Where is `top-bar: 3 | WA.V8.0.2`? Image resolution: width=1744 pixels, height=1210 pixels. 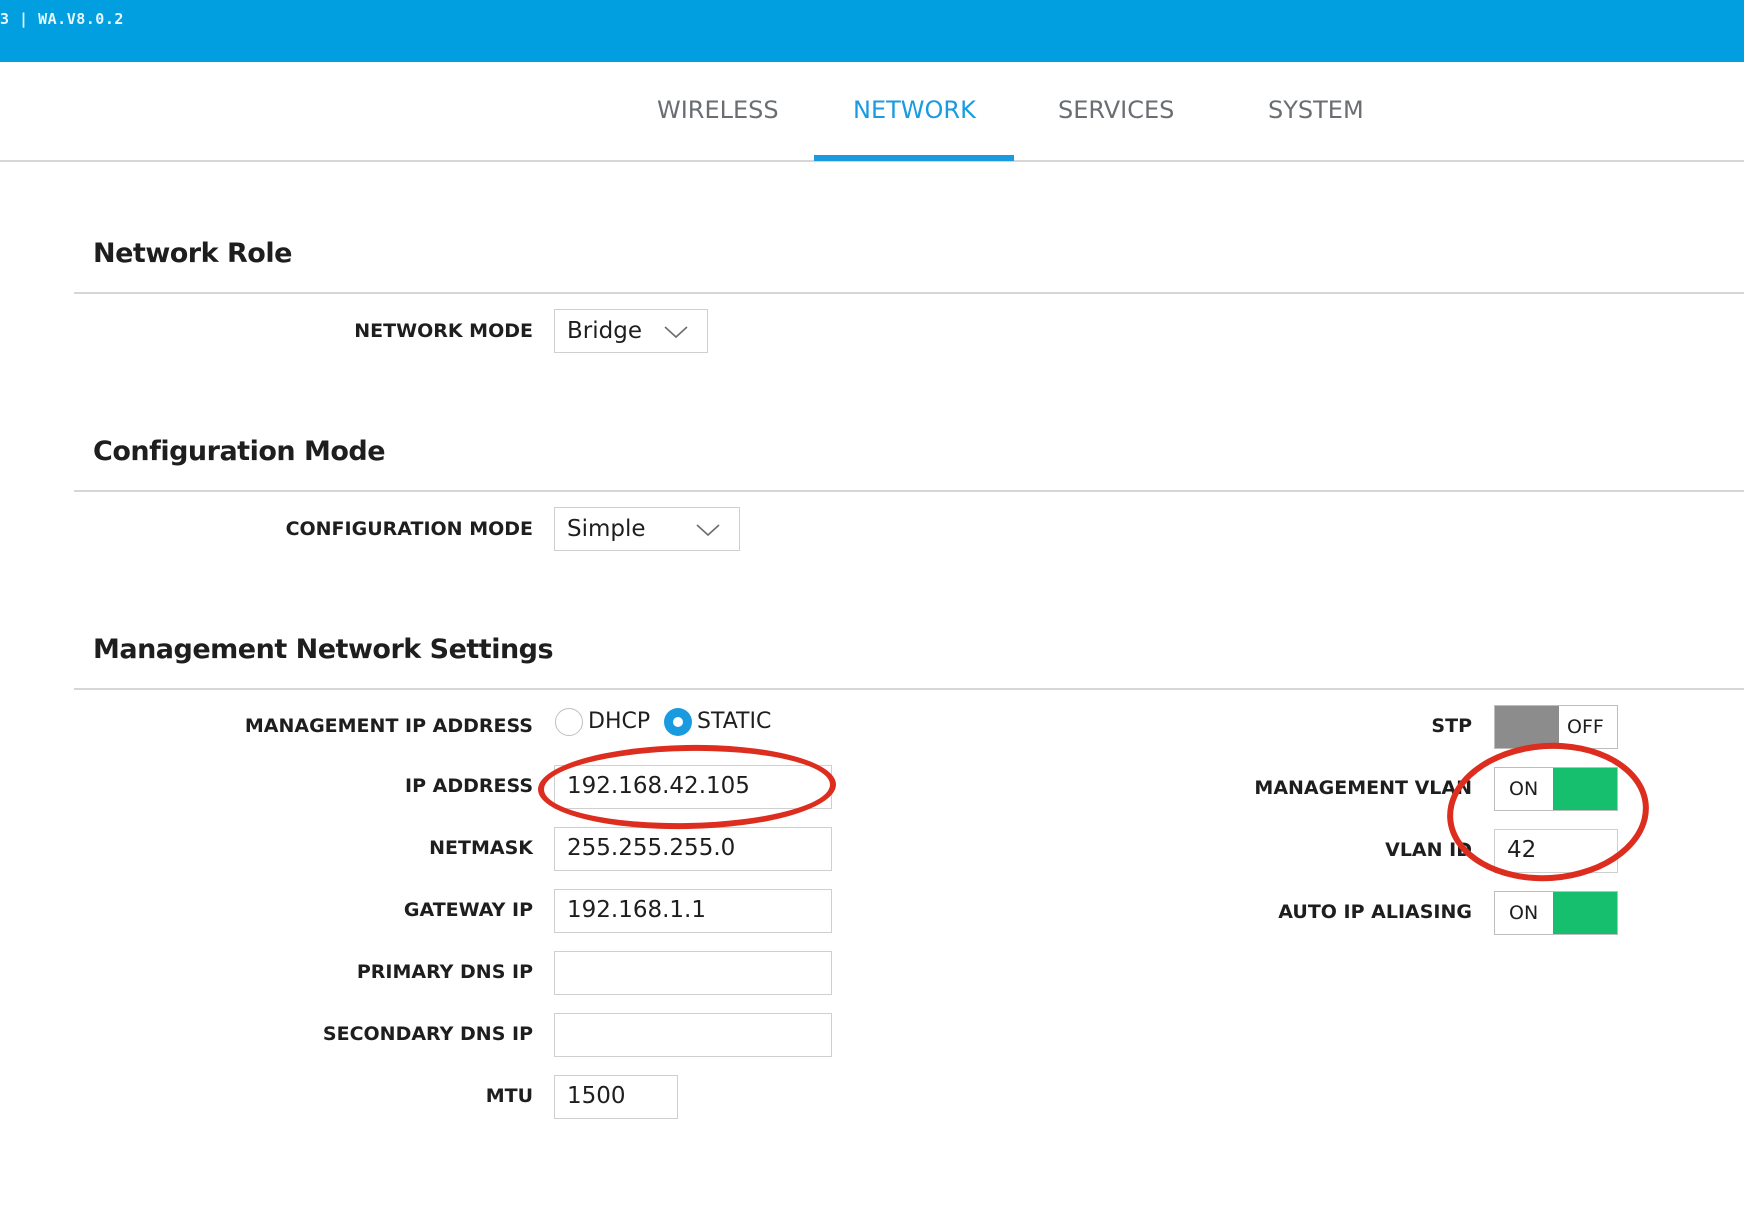
top-bar: 3 | WA.V8.0.2 is located at coordinates (872, 31).